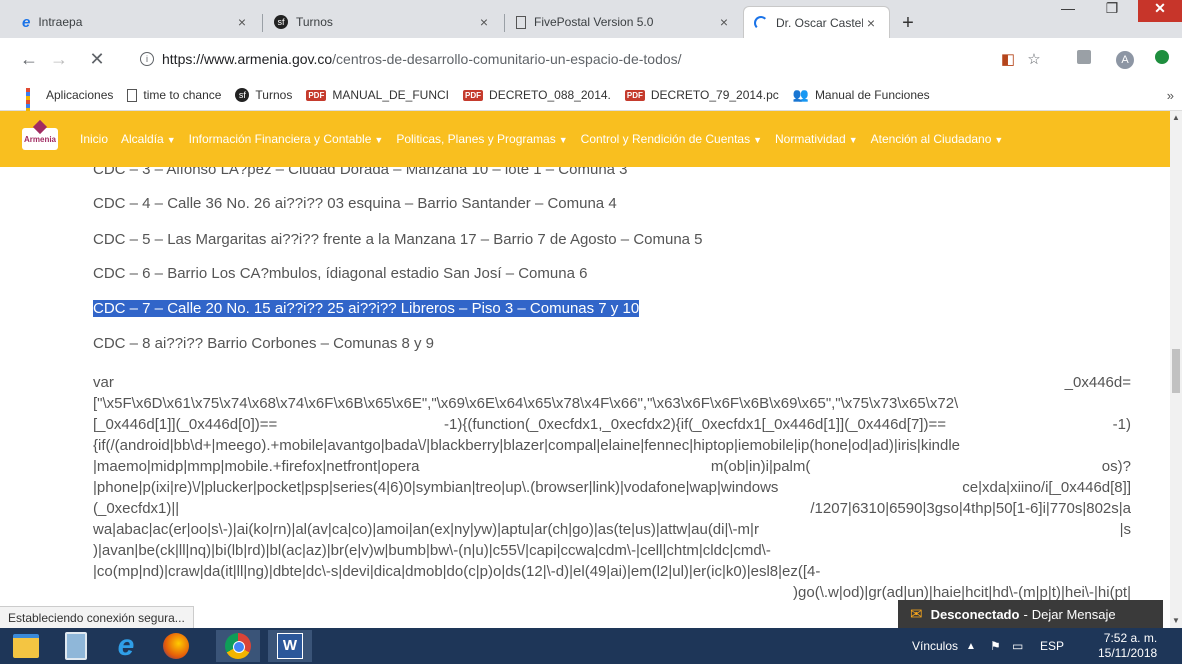 Image resolution: width=1182 pixels, height=664 pixels. I want to click on tab-turnos: sf Turnos ×, so click(383, 22).